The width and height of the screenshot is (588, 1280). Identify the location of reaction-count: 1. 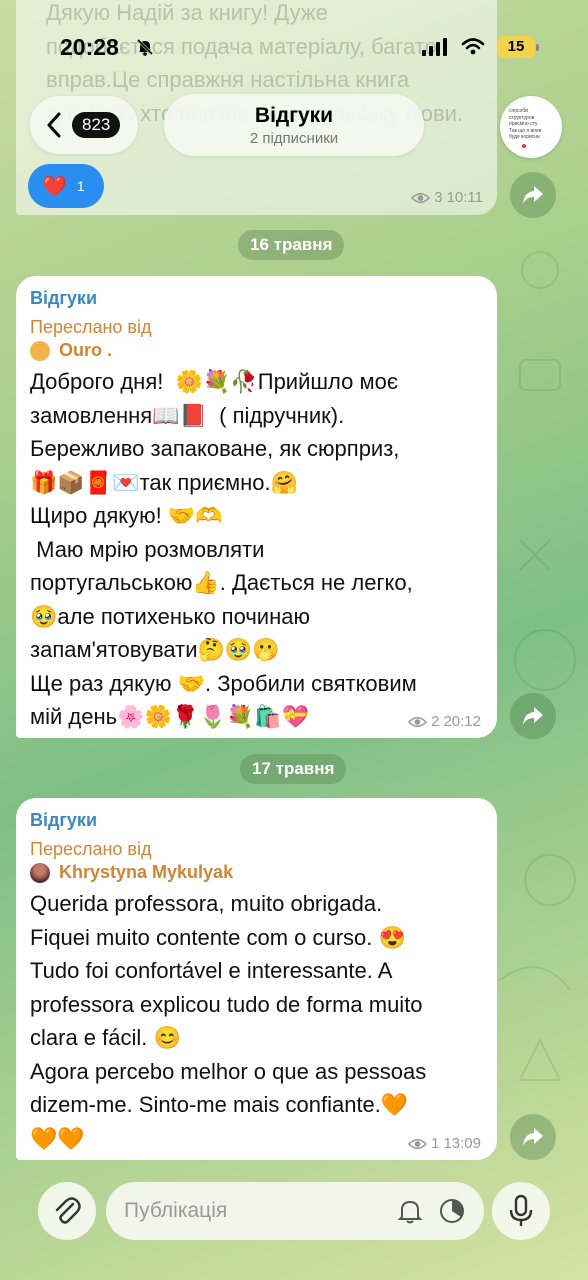
(80, 186).